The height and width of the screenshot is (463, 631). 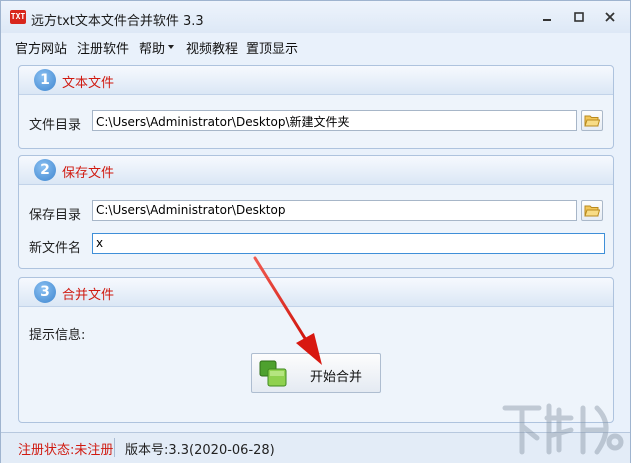 I want to click on new-file-name-input: x, so click(x=348, y=243).